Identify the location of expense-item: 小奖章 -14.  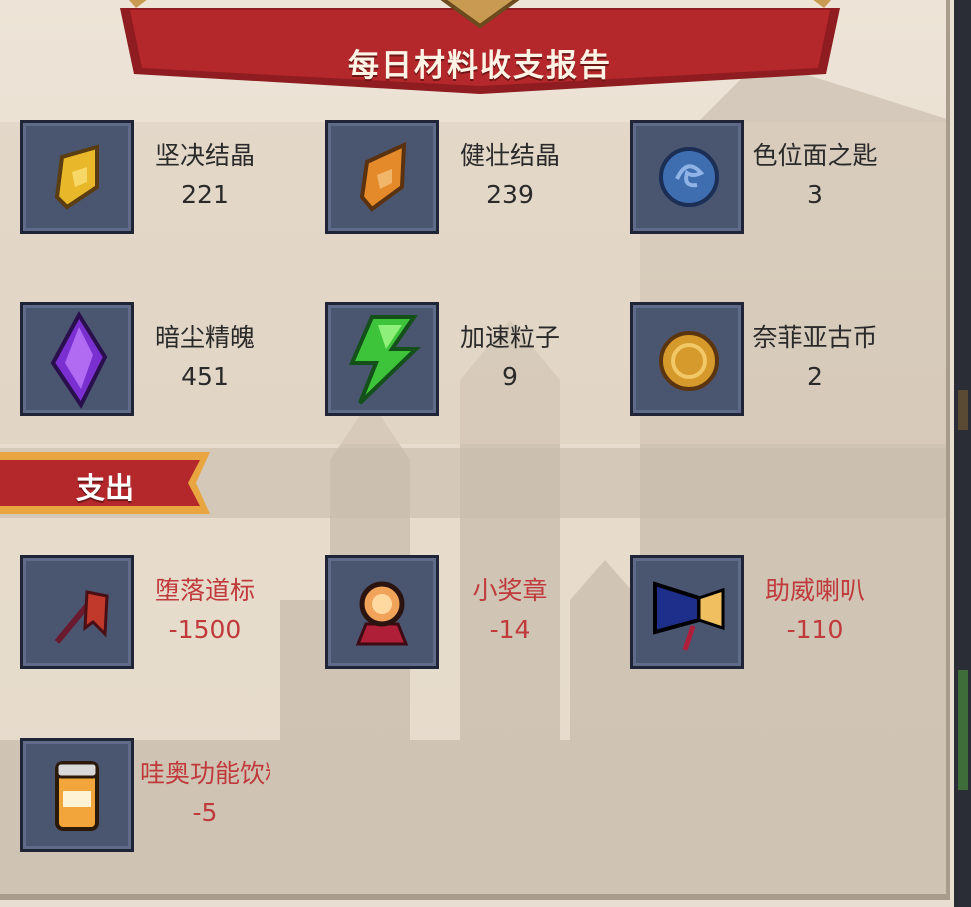
(455, 613).